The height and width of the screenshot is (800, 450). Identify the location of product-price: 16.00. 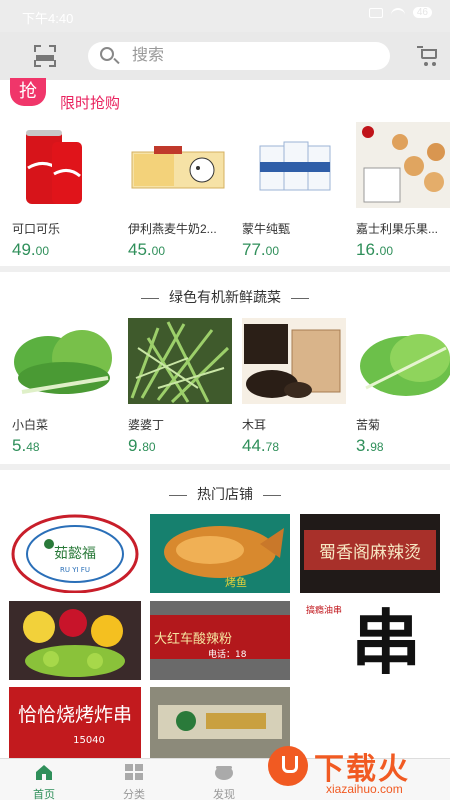
(374, 249).